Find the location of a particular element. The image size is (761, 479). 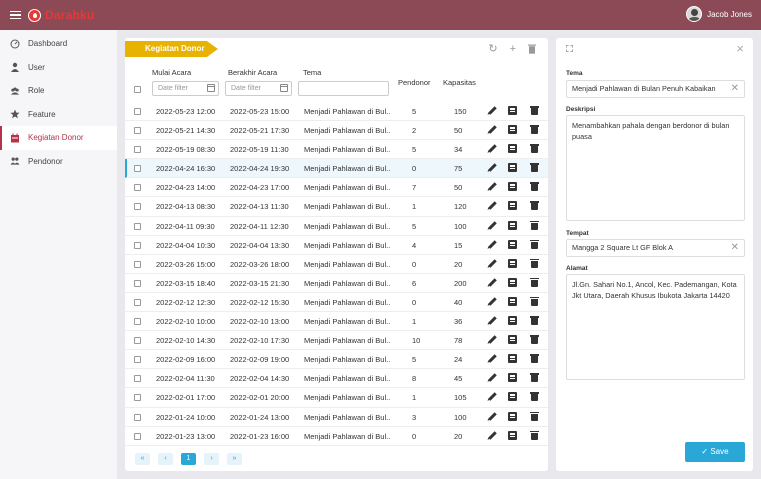

user-menu: Jacob Jones is located at coordinates (719, 14).